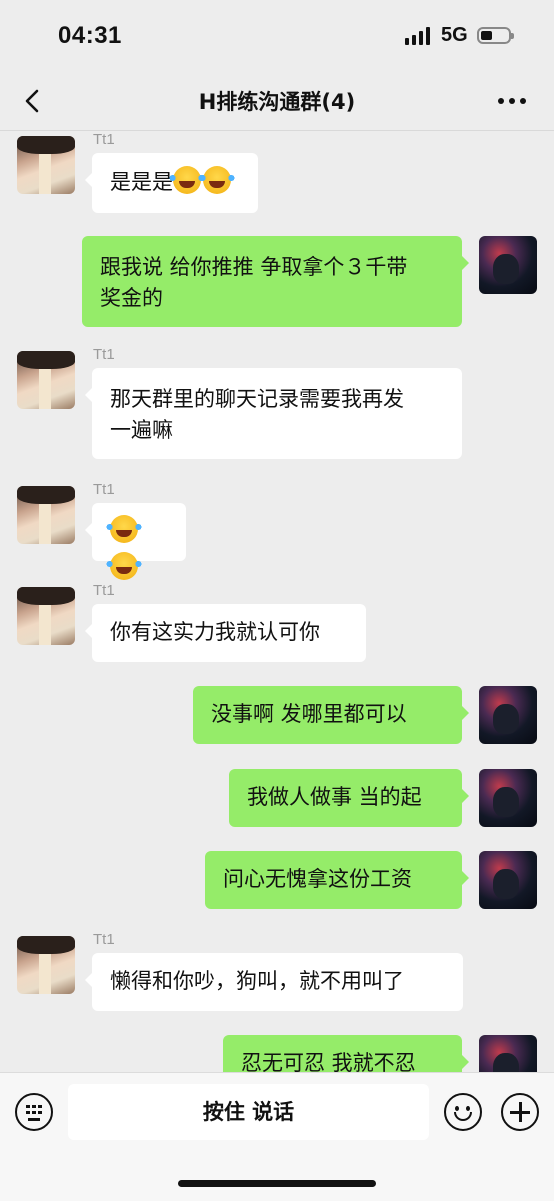  What do you see at coordinates (463, 1112) in the screenshot?
I see `emoji-icon` at bounding box center [463, 1112].